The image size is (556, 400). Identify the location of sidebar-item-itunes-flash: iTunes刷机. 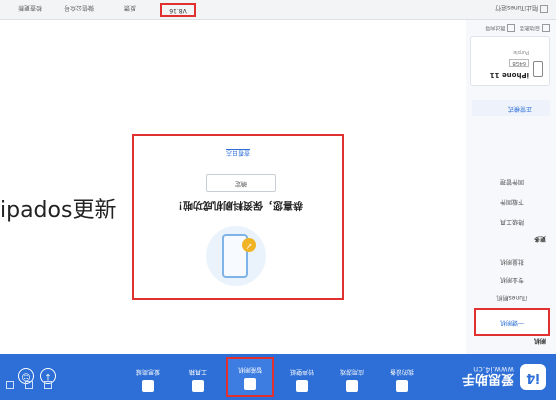
(512, 297).